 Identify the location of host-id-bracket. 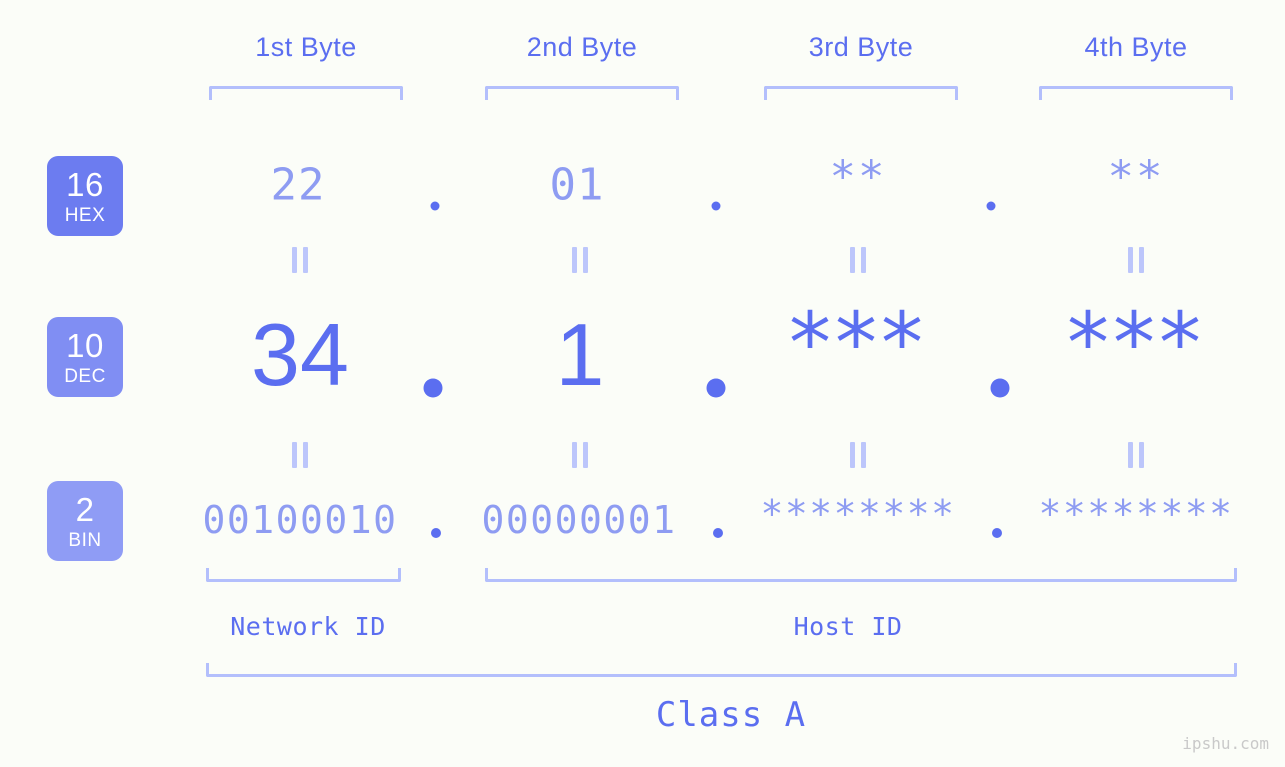
(861, 575).